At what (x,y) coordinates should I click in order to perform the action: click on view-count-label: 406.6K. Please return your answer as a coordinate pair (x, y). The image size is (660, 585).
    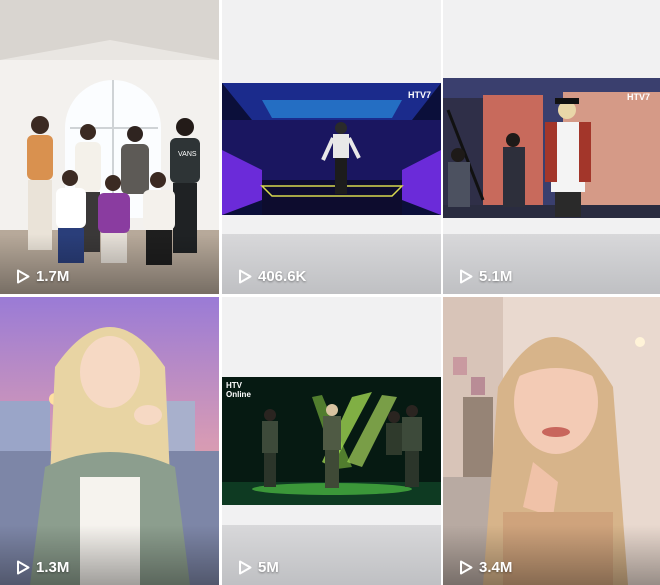
    Looking at the image, I should click on (282, 276).